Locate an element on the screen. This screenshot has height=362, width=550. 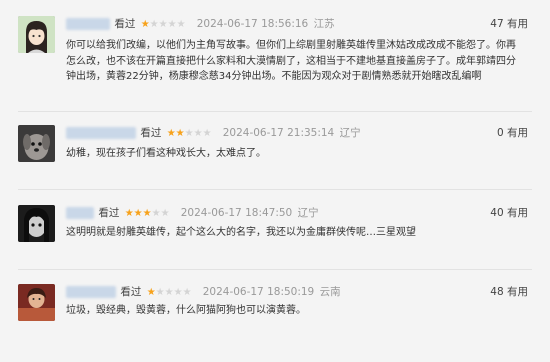
useful-vote-button: 47 有用 is located at coordinates (509, 24).